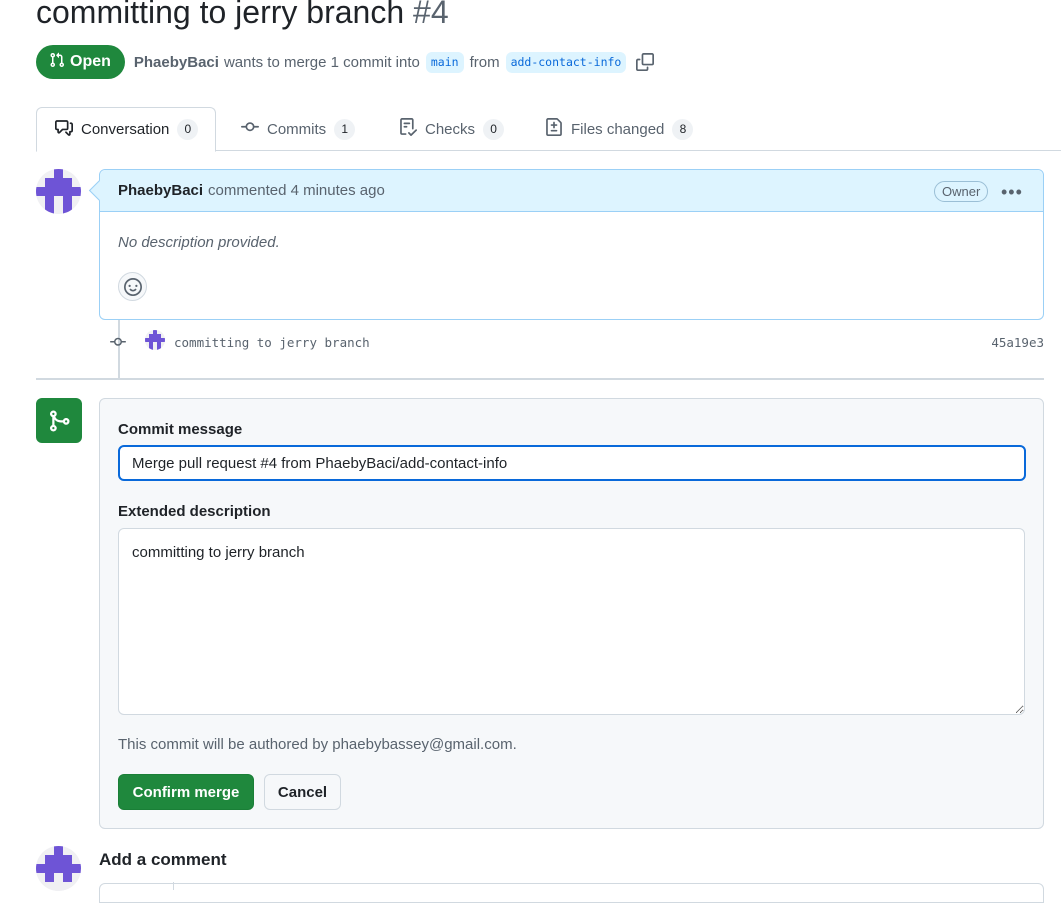 This screenshot has height=903, width=1061. I want to click on add-comment-heading: Add a comment, so click(163, 859).